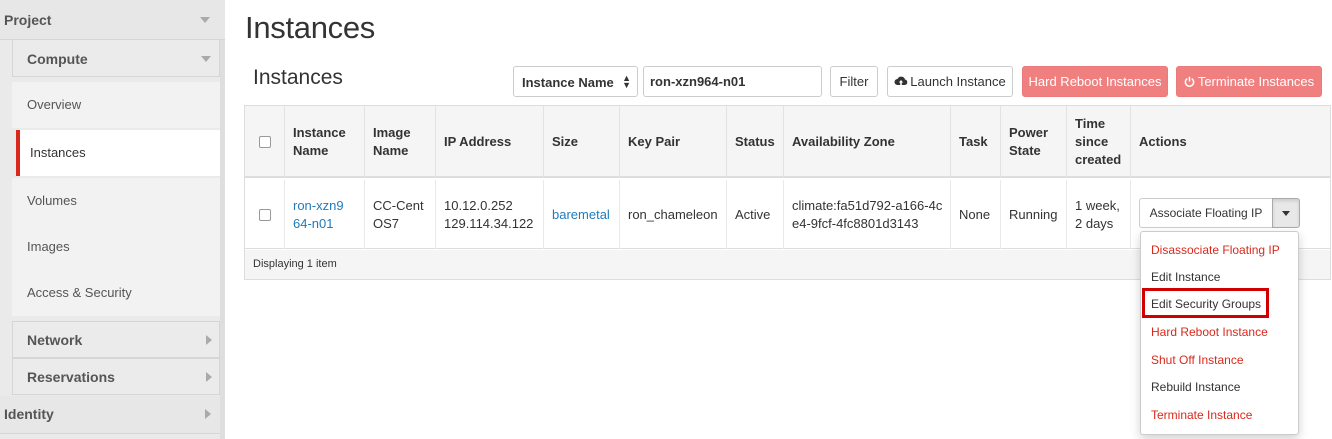 The image size is (1332, 439). What do you see at coordinates (1099, 214) in the screenshot?
I see `cell-time-since-created: 1 week, 2 days` at bounding box center [1099, 214].